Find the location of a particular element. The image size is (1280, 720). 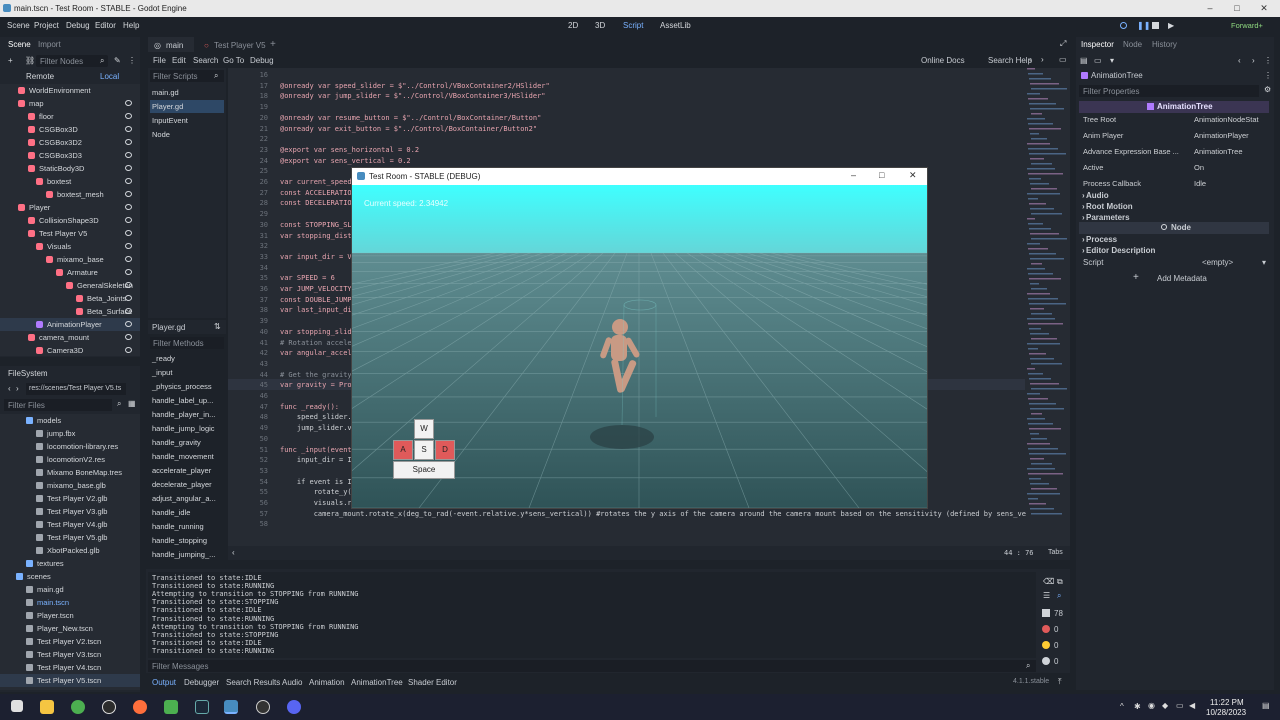

back-icon: ‹ is located at coordinates (9, 388).